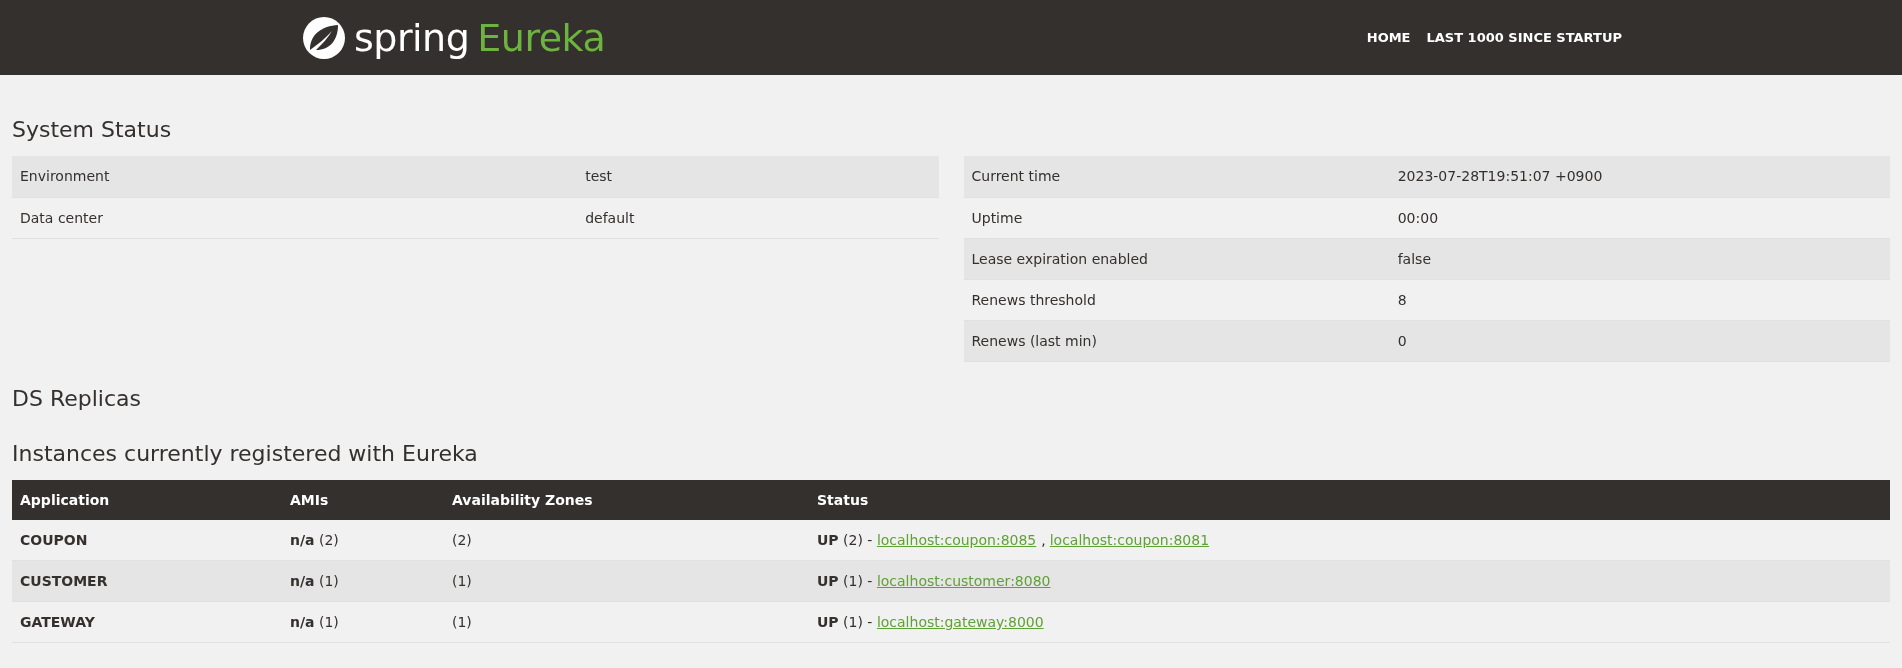 This screenshot has width=1902, height=668. What do you see at coordinates (147, 622) in the screenshot?
I see `application-cell: GATEWAY` at bounding box center [147, 622].